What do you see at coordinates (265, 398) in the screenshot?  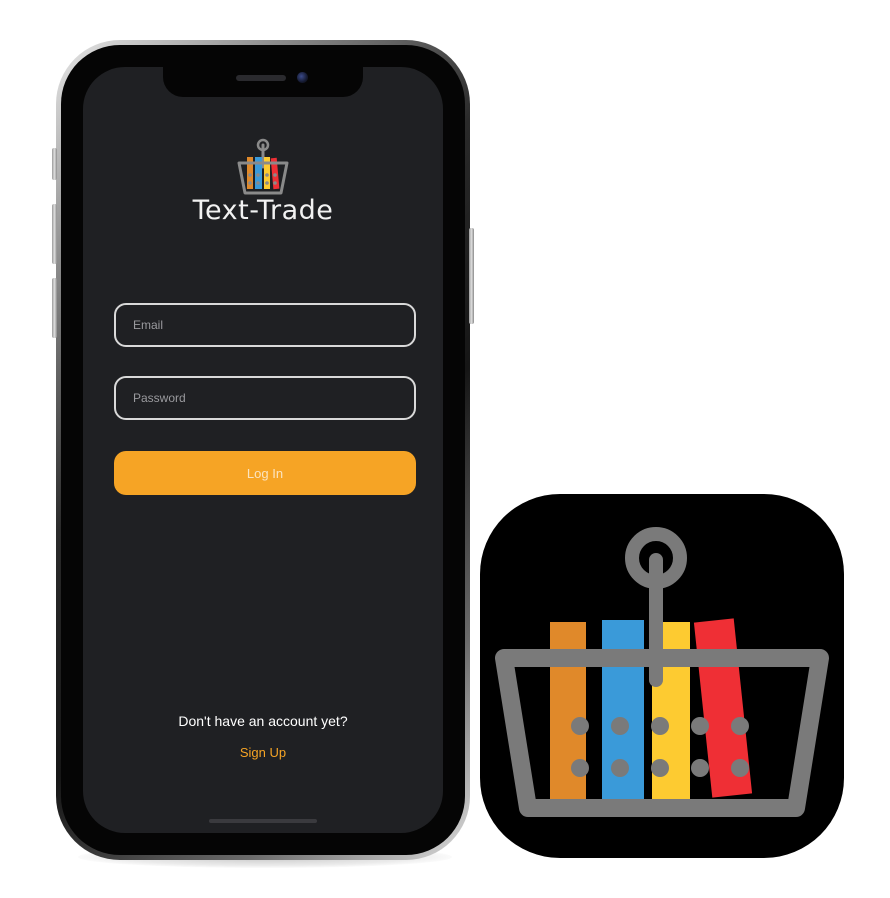 I see `password-field: Password` at bounding box center [265, 398].